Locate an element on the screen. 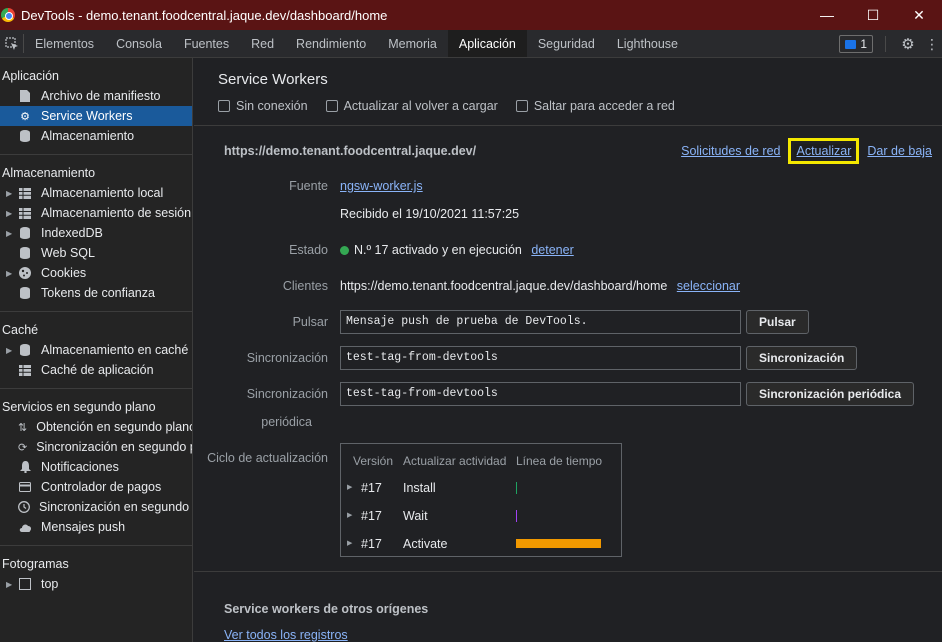 The image size is (942, 642). source-file-link: ngsw-worker.js is located at coordinates (381, 186).